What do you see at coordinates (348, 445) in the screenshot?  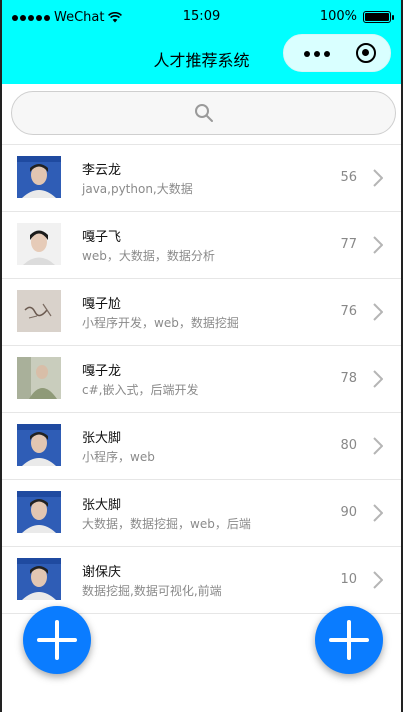 I see `candidate-score: 80` at bounding box center [348, 445].